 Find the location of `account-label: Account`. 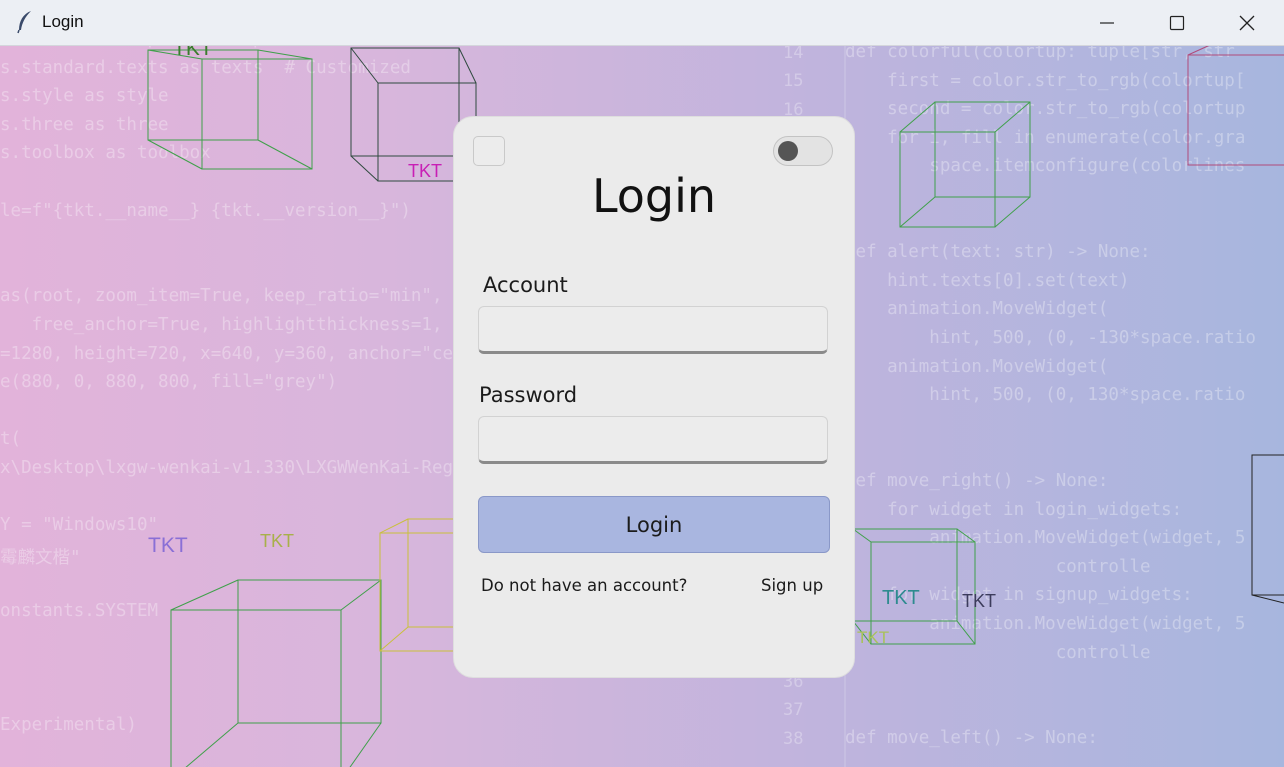

account-label: Account is located at coordinates (525, 285).